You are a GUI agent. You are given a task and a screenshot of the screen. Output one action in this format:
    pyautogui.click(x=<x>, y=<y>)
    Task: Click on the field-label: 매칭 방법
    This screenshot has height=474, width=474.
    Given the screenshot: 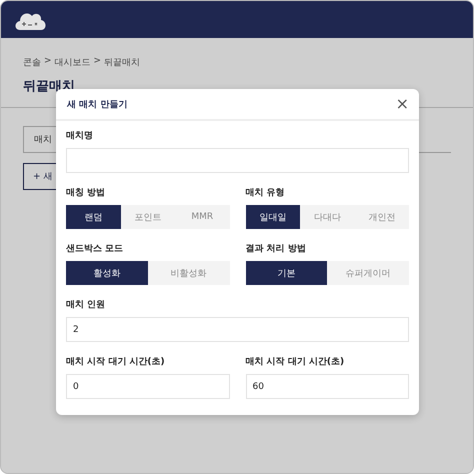 What is the action you would take?
    pyautogui.click(x=86, y=193)
    